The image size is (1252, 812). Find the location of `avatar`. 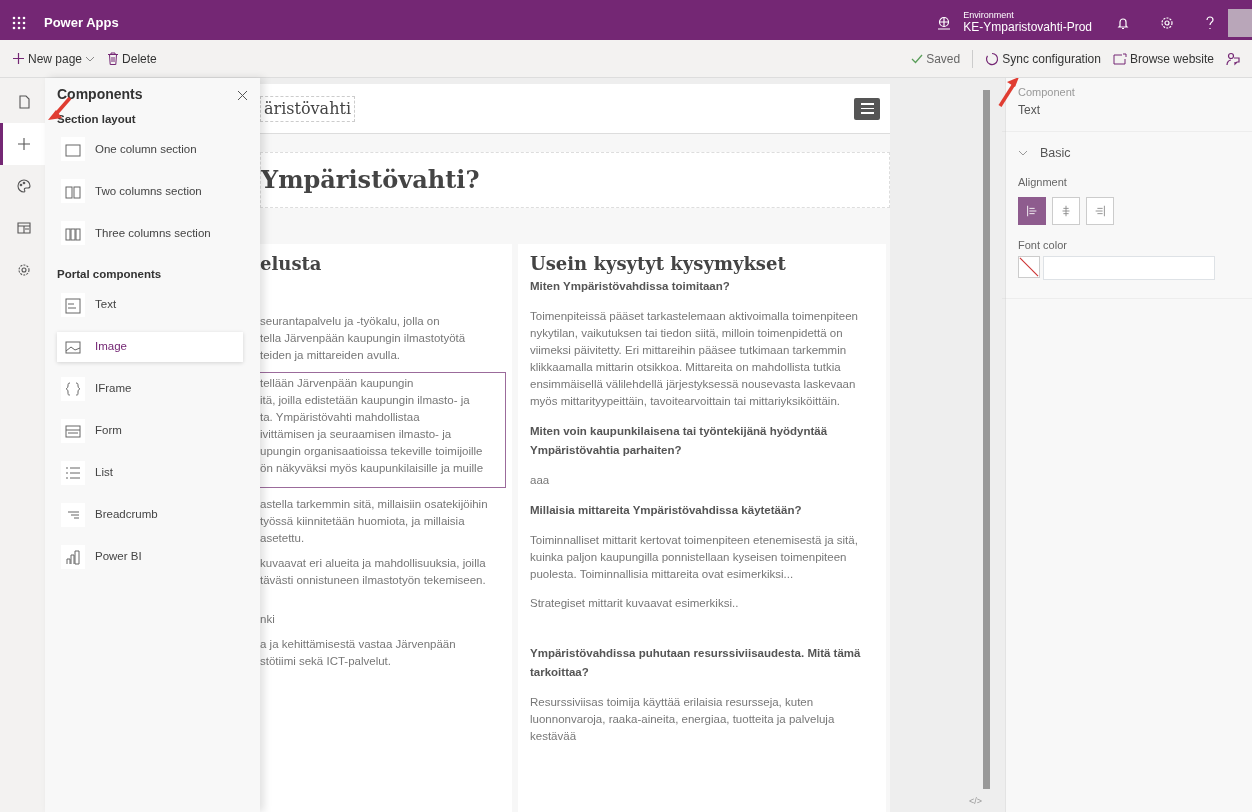

avatar is located at coordinates (1240, 22).